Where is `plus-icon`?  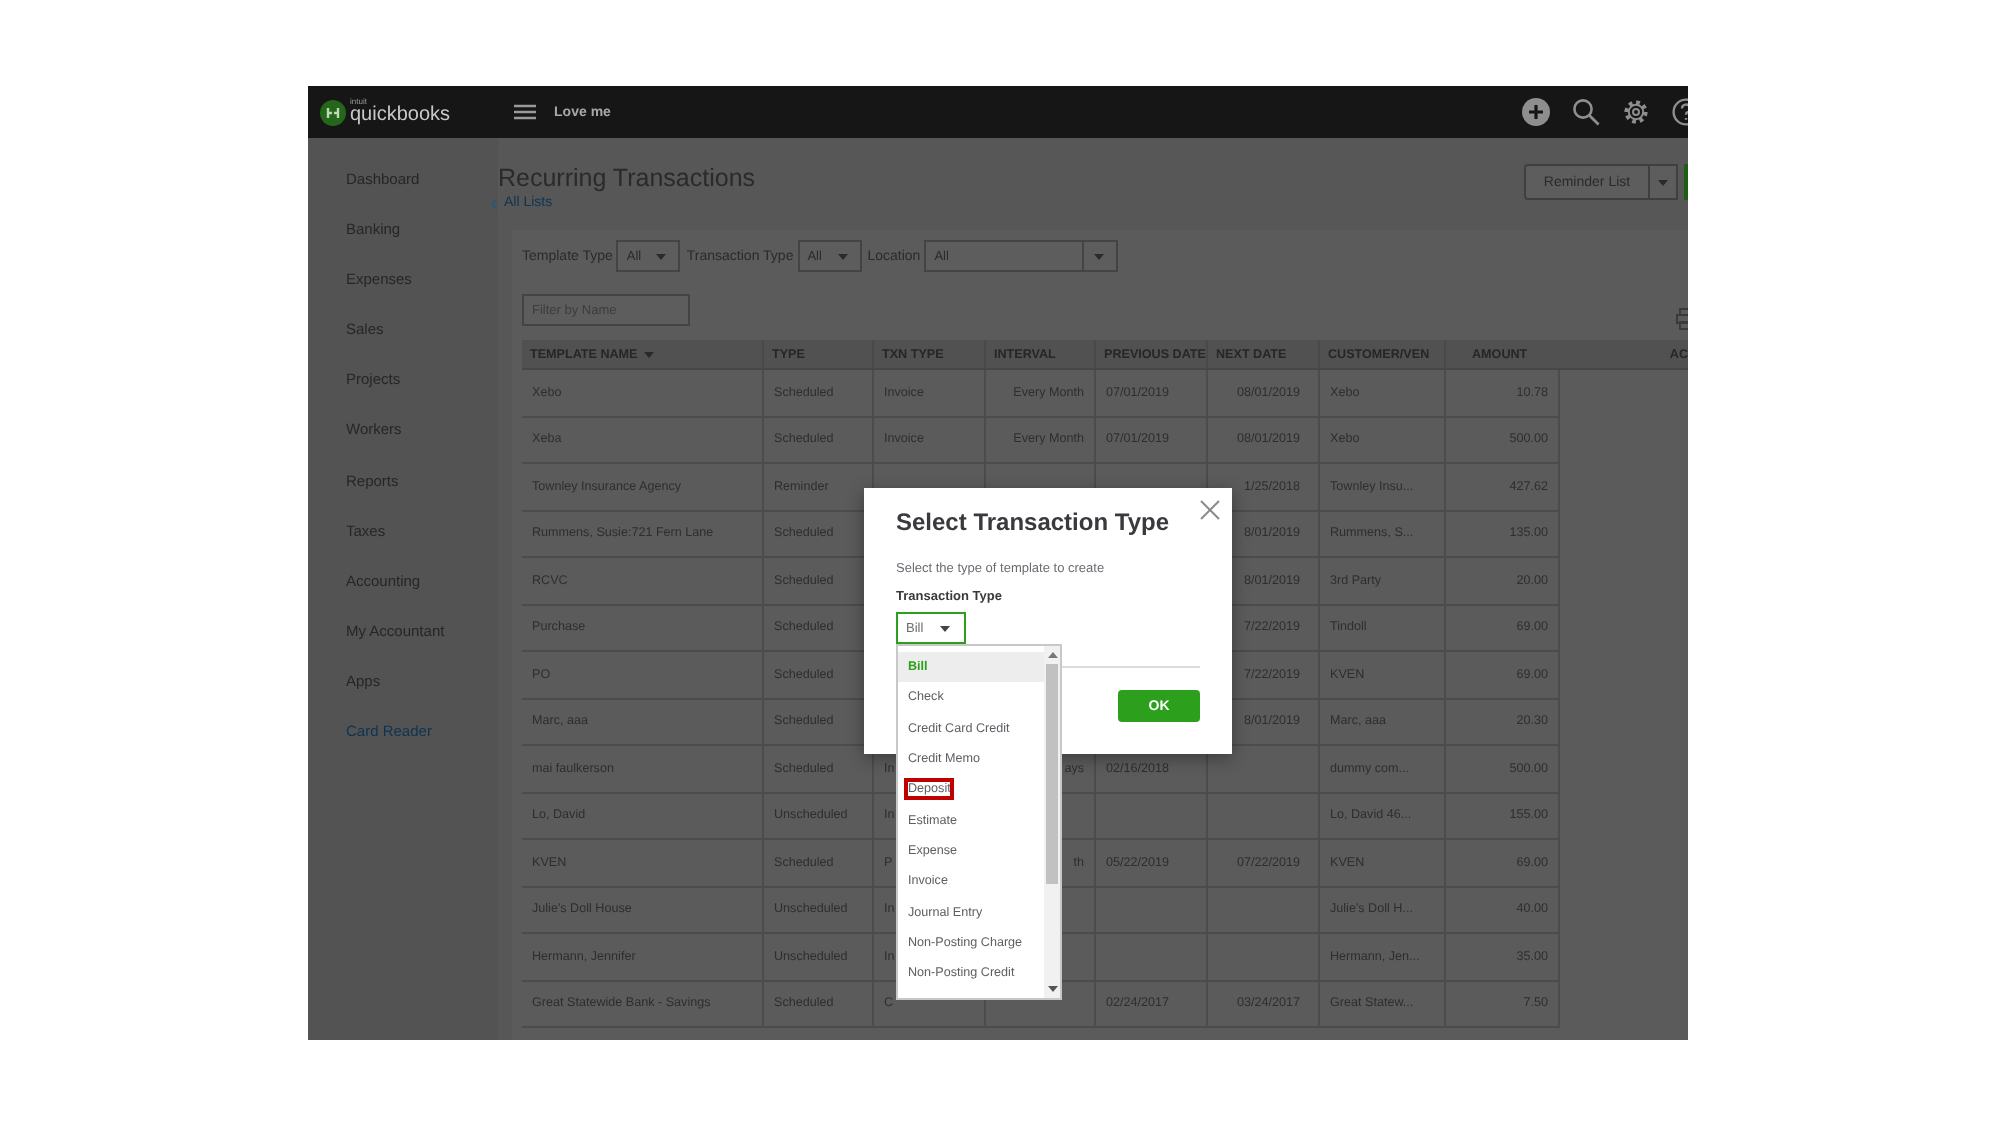
plus-icon is located at coordinates (1536, 112).